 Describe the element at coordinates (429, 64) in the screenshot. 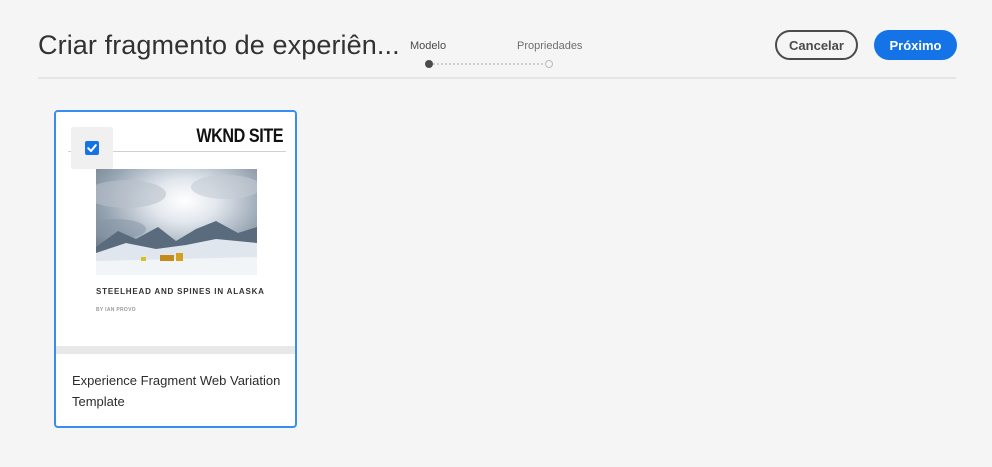

I see `step-indicator-active` at that location.